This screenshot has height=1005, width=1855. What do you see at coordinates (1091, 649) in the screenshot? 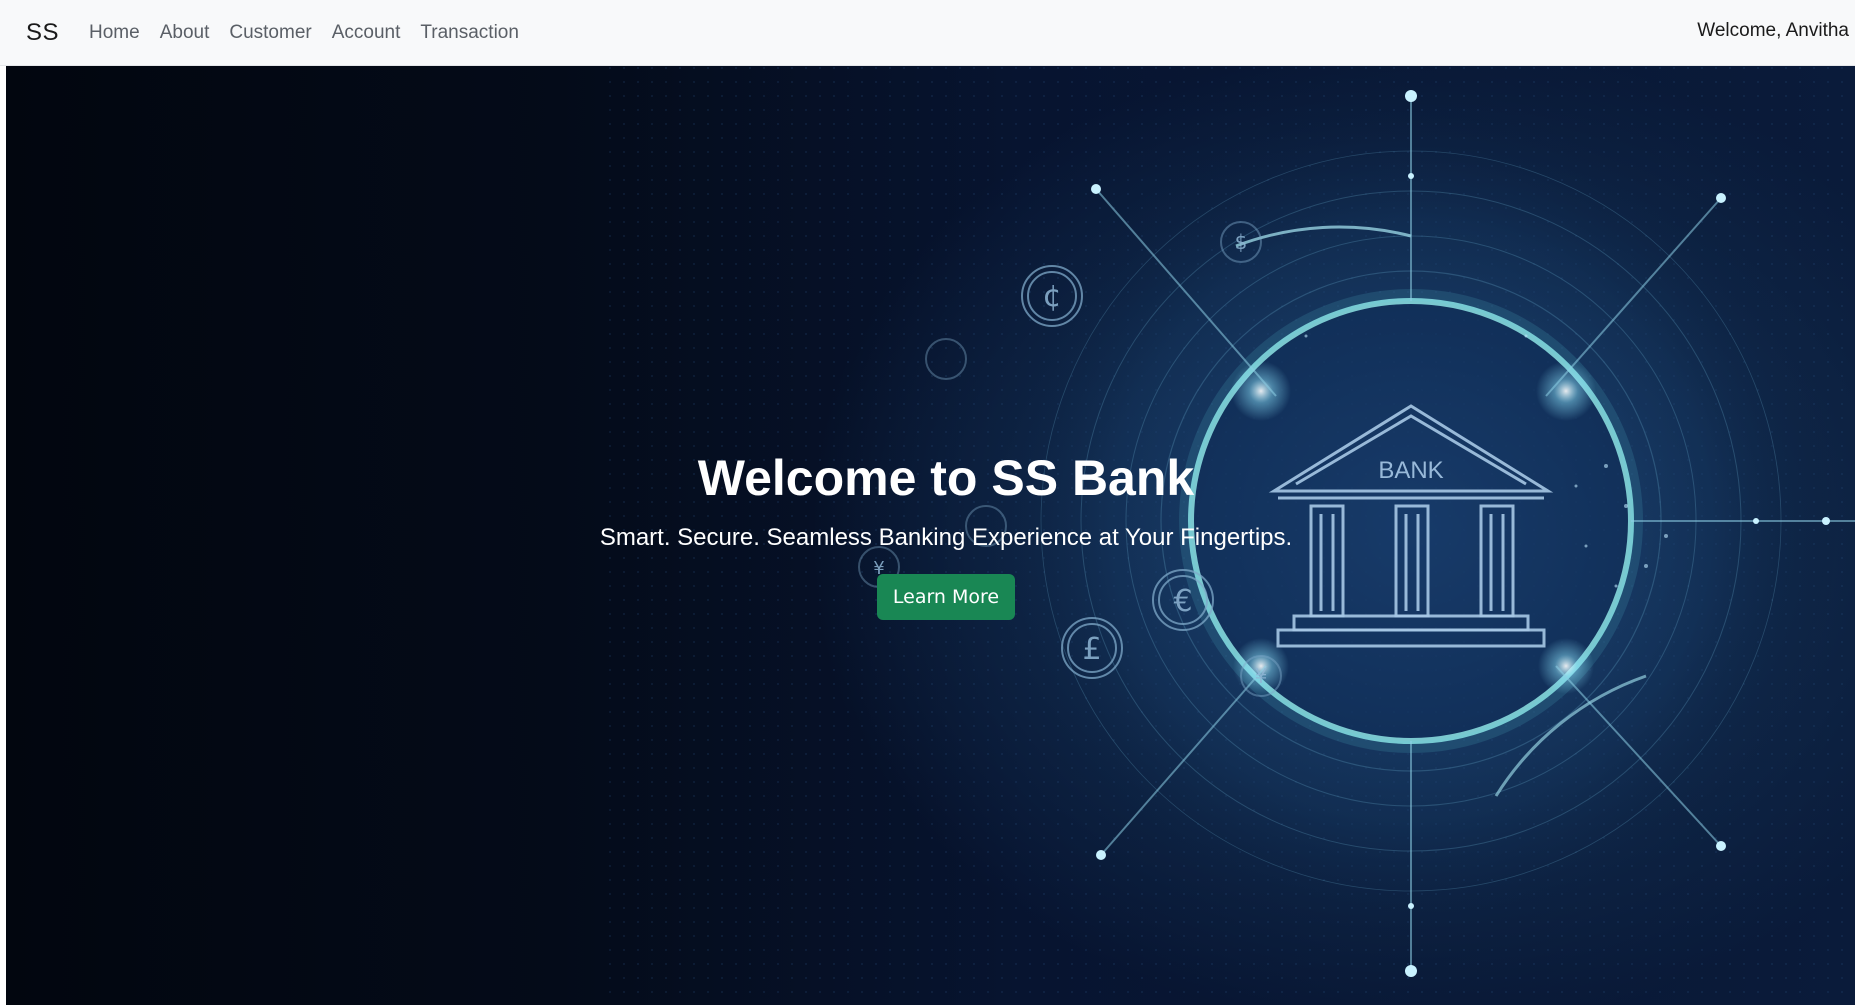
I see `currency-symbol-pound: £` at bounding box center [1091, 649].